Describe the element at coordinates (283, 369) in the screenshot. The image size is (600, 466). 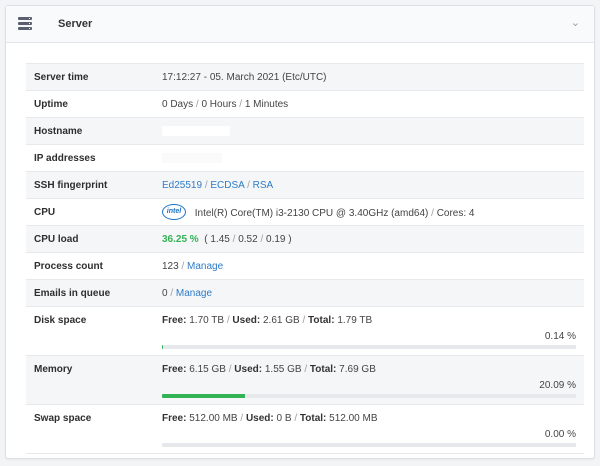
I see `memory-used: 1.55 GB` at that location.